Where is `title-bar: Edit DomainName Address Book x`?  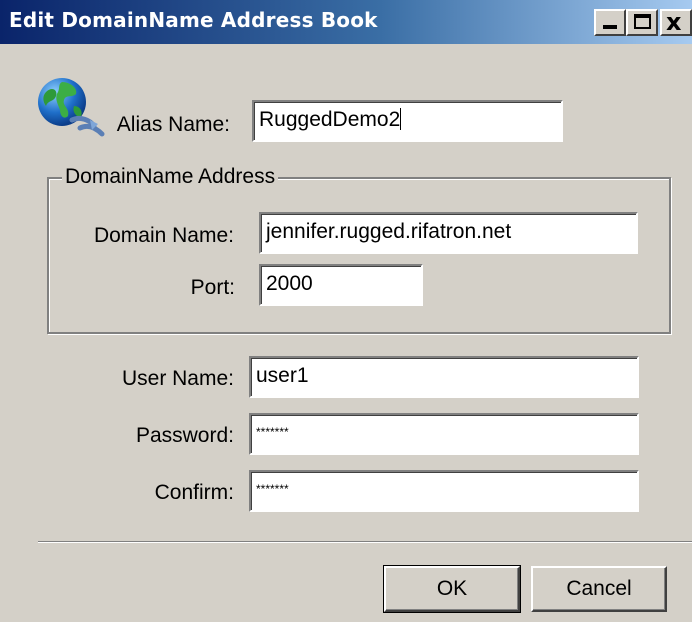 title-bar: Edit DomainName Address Book x is located at coordinates (346, 22).